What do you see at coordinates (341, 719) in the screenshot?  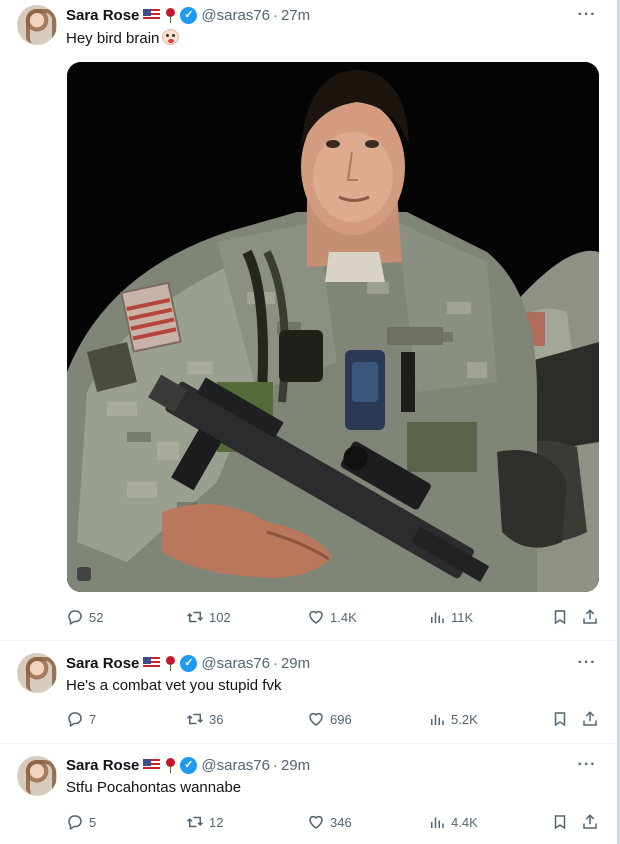 I see `like-count: 696` at bounding box center [341, 719].